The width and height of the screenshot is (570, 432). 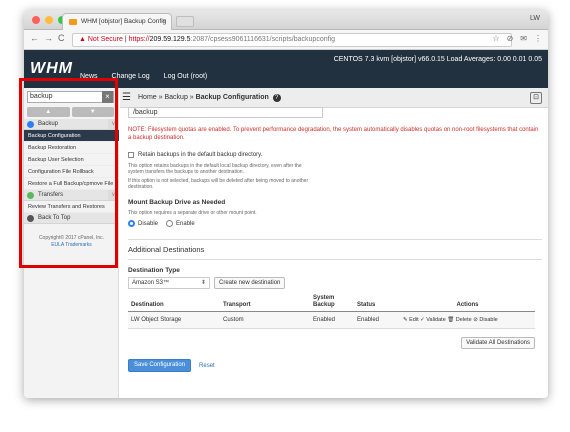 What do you see at coordinates (203, 283) in the screenshot?
I see `select-caret-icon: ⬍` at bounding box center [203, 283].